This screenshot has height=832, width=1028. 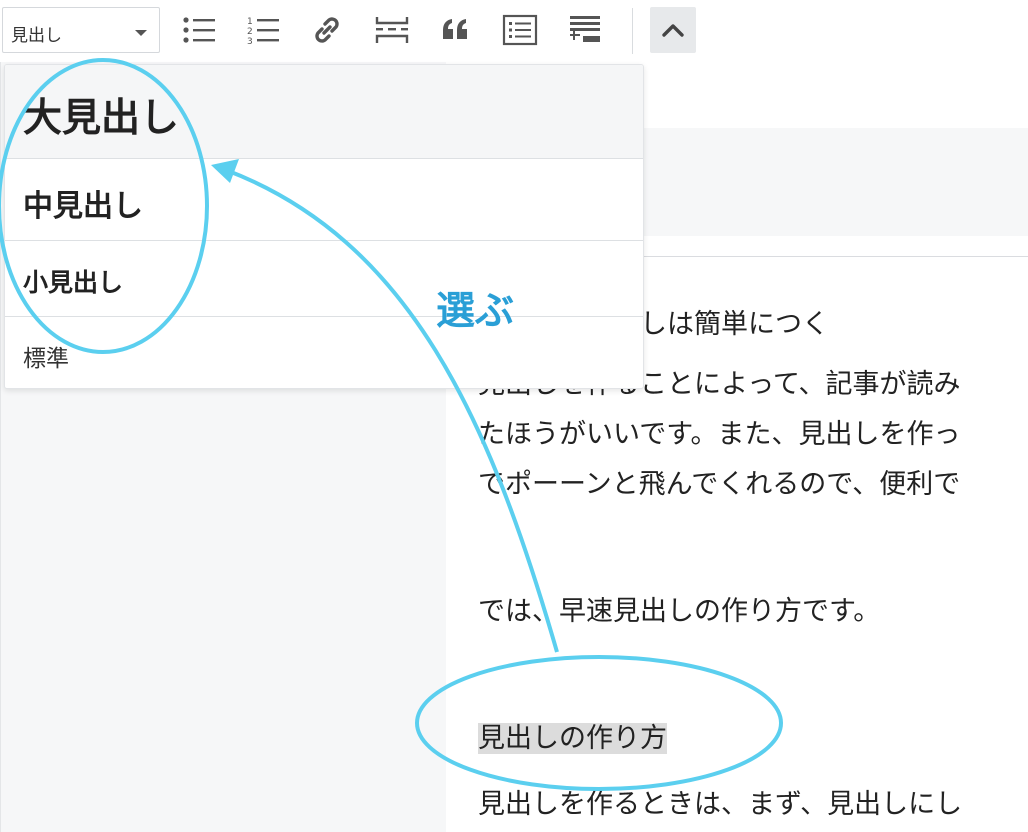 What do you see at coordinates (81, 30) in the screenshot?
I see `format-select: 見出し` at bounding box center [81, 30].